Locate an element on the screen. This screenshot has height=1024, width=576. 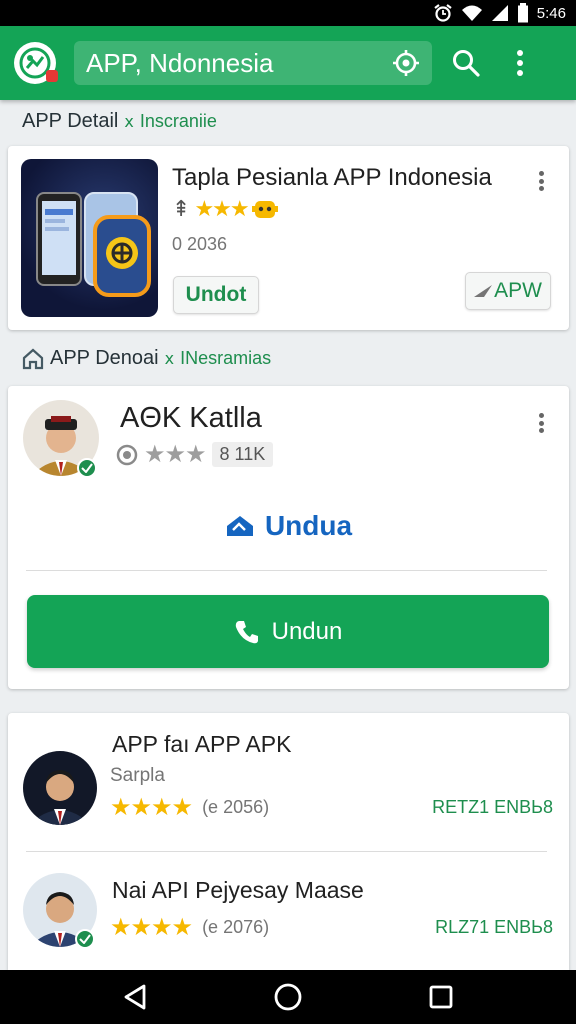
section-header-app-download: APP Denoai ⅹ INesramias is located at coordinates (146, 358).